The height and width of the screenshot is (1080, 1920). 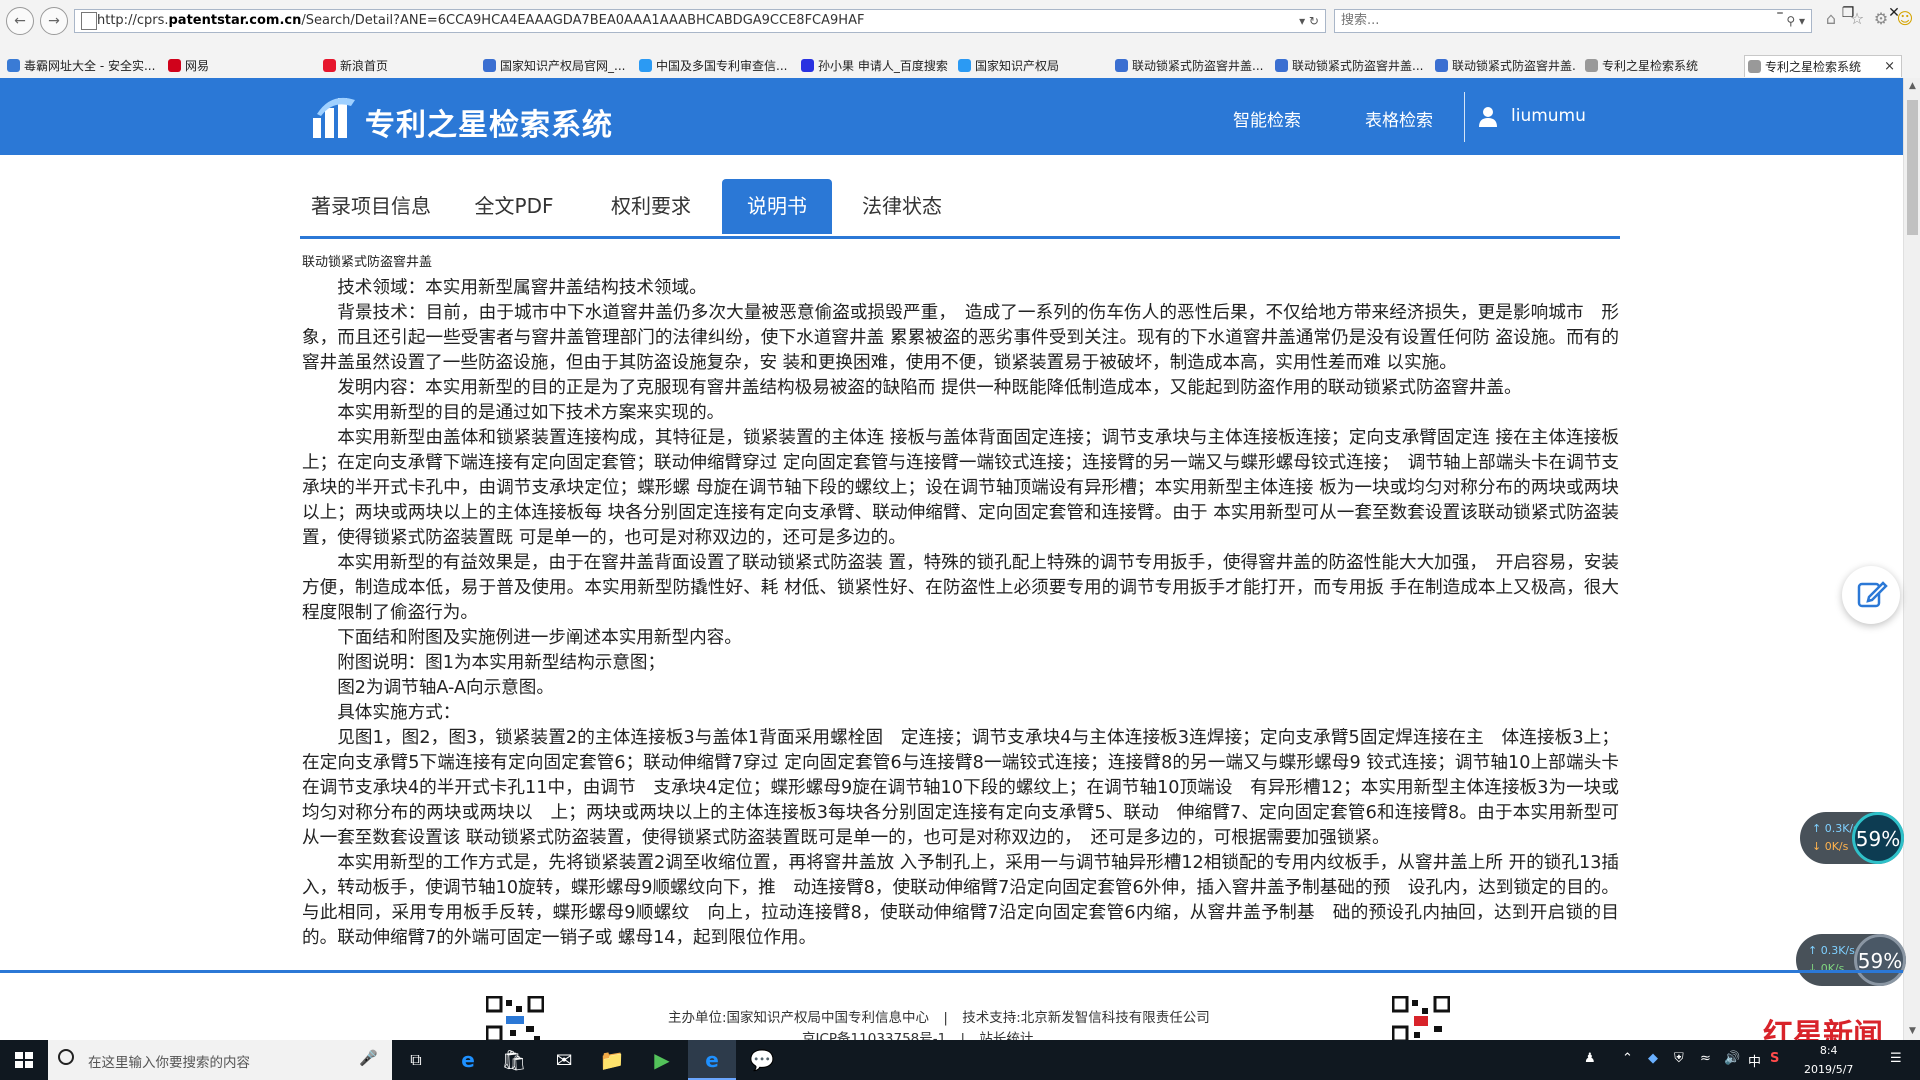 What do you see at coordinates (24, 1060) in the screenshot?
I see `windows-start-icon` at bounding box center [24, 1060].